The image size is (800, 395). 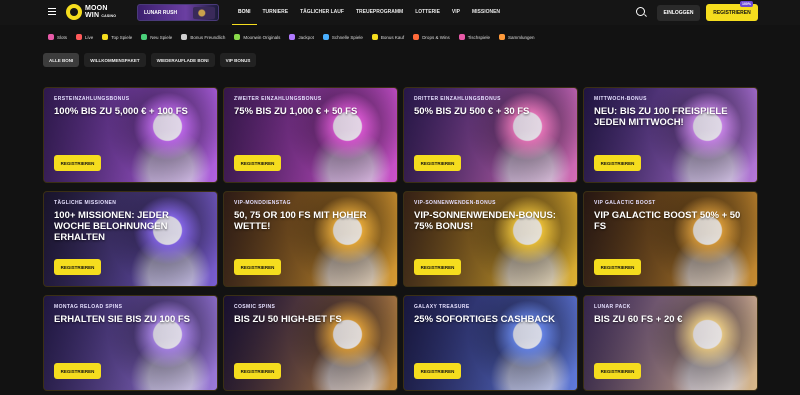 What do you see at coordinates (122, 37) in the screenshot?
I see `category-label: Top Spiele` at bounding box center [122, 37].